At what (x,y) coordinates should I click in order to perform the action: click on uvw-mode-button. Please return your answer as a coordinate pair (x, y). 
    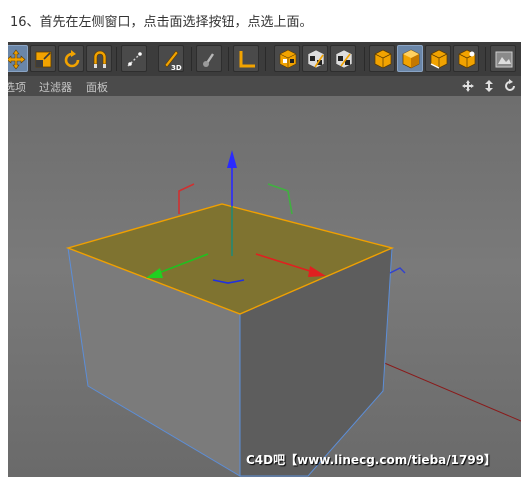
    Looking at the image, I should click on (466, 58).